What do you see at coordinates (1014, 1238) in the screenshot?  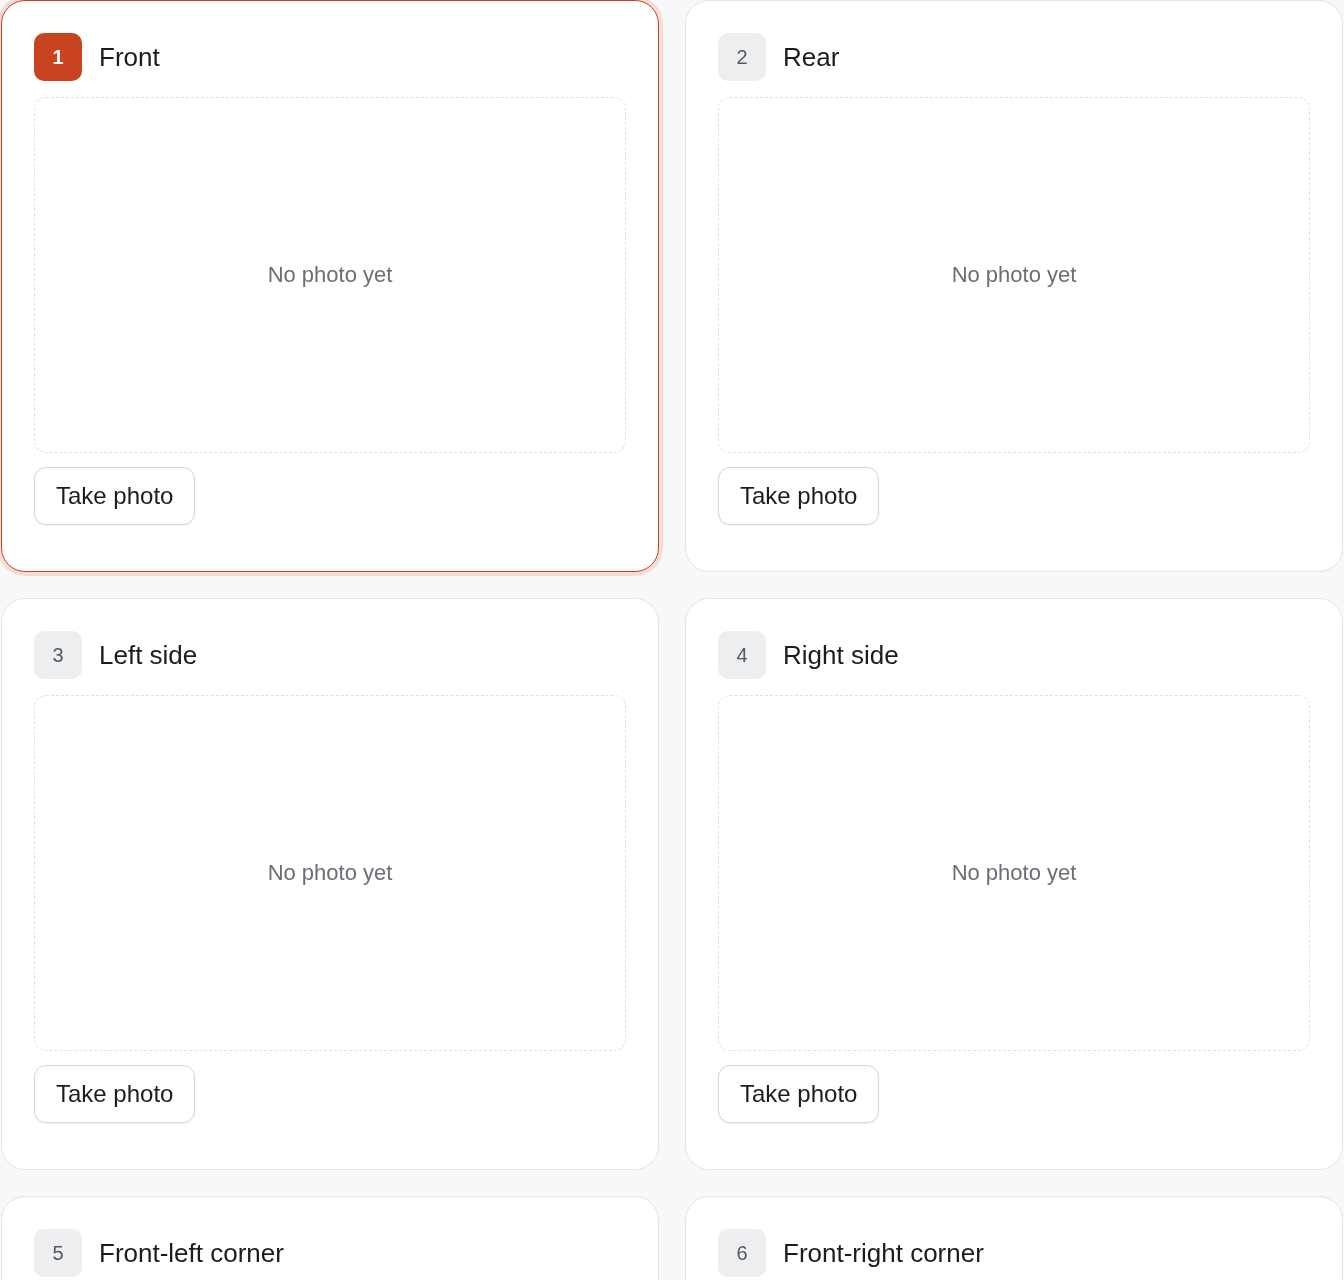 I see `shot-card: 6 Front-right corner` at bounding box center [1014, 1238].